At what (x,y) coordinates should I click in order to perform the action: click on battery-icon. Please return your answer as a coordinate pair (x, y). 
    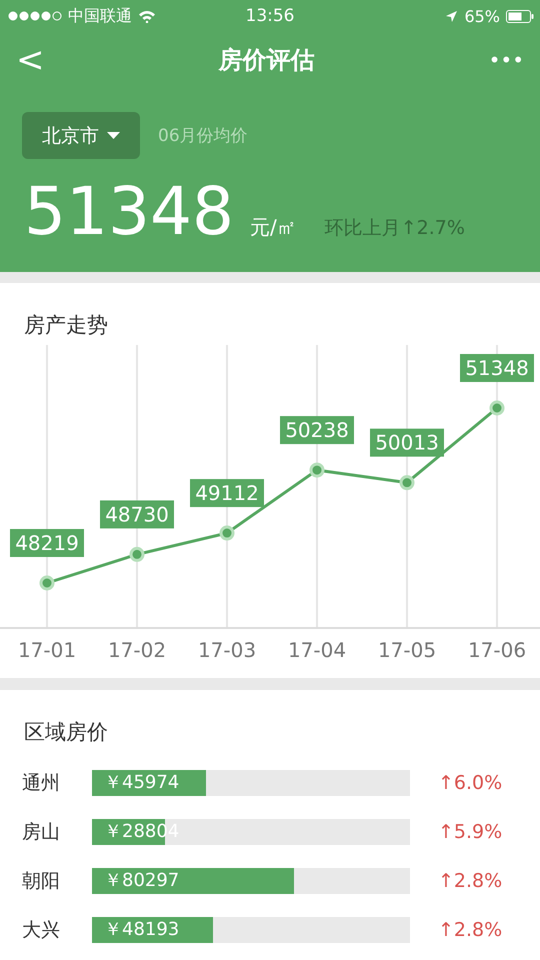
    Looking at the image, I should click on (520, 16).